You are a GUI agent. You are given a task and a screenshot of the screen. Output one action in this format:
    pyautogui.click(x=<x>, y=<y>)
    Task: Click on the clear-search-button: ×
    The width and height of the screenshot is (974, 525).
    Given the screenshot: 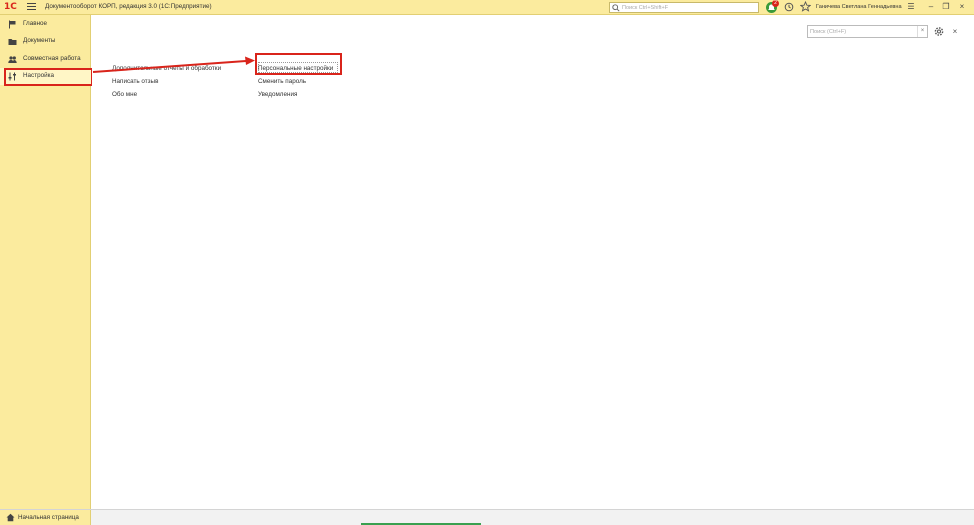 What is the action you would take?
    pyautogui.click(x=922, y=31)
    